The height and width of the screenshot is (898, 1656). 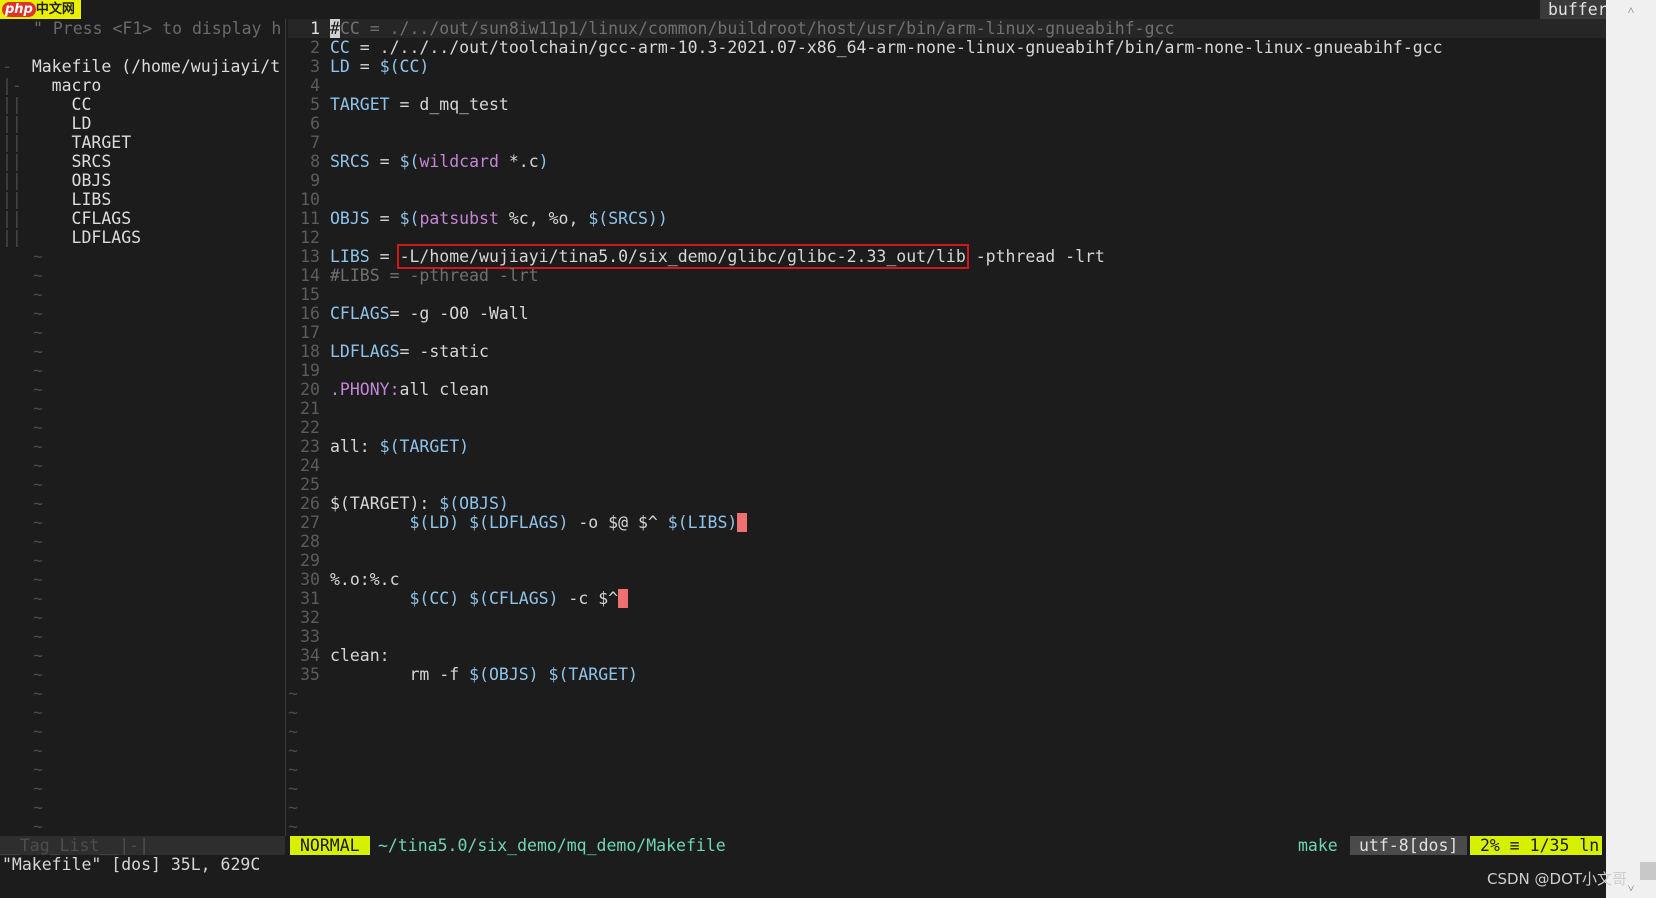 I want to click on code-line: $(TARGET): $(OBJS), so click(x=419, y=503).